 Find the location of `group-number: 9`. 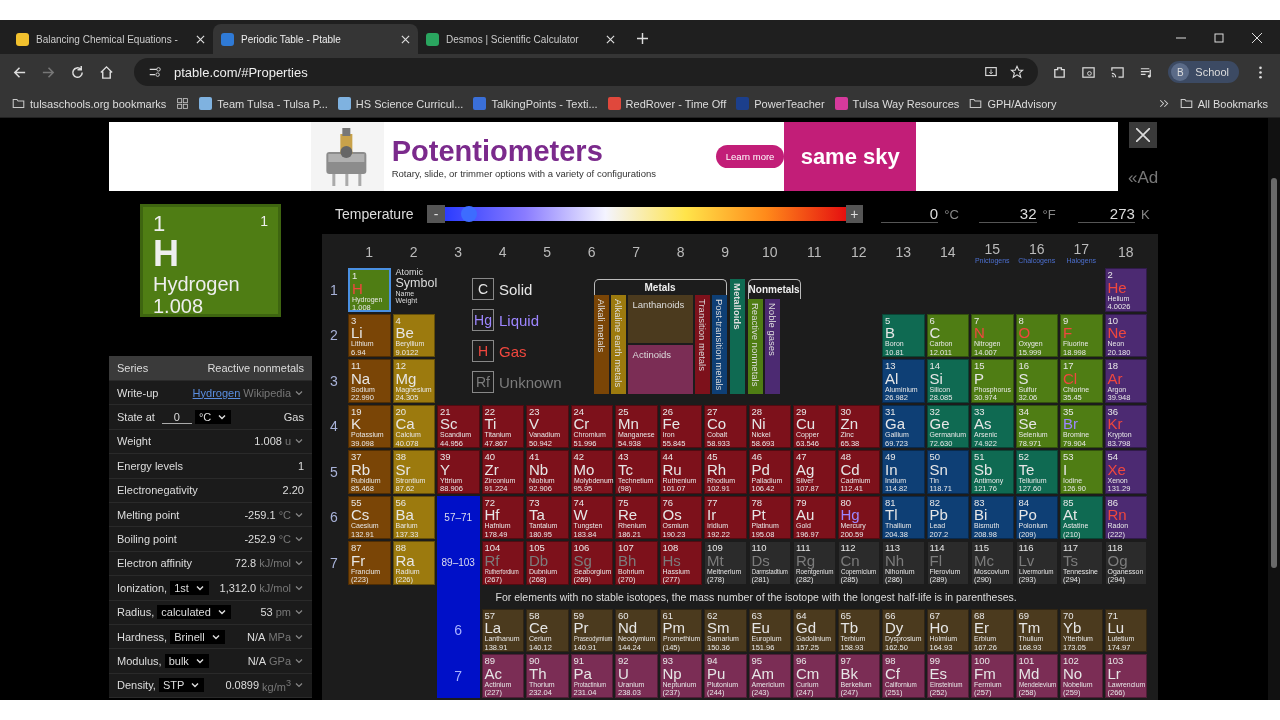

group-number: 9 is located at coordinates (725, 252).